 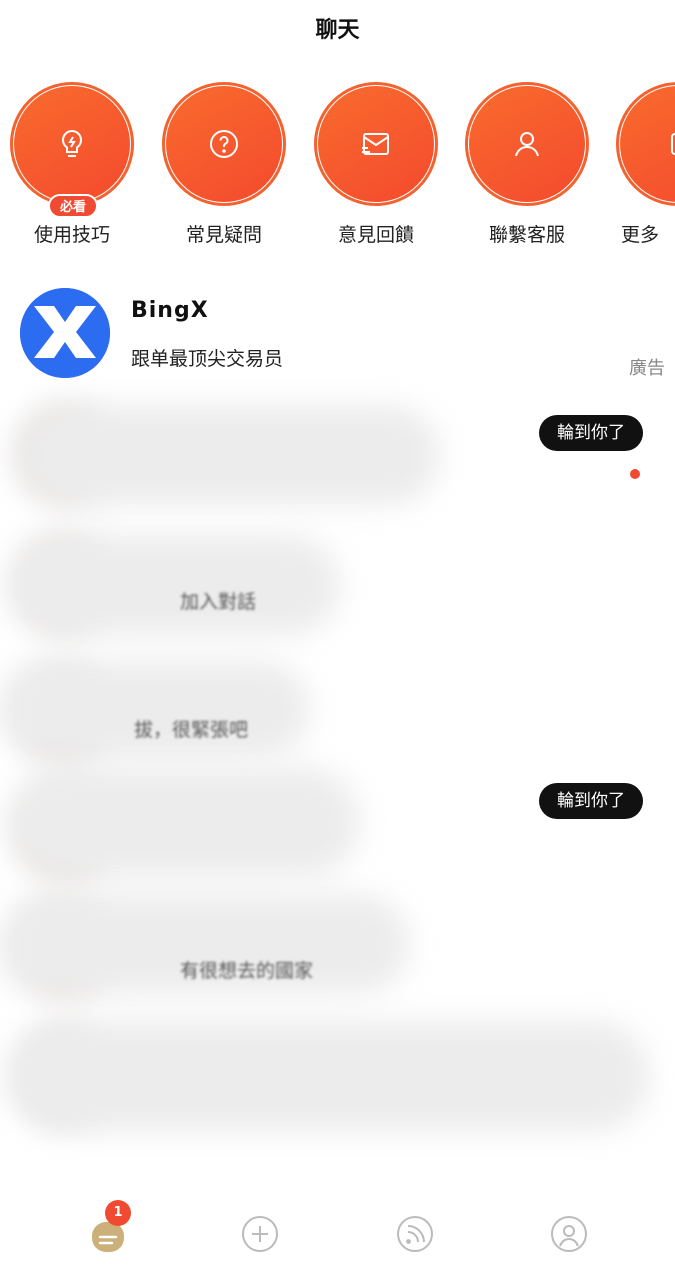 I want to click on shortcut-label: 使用技巧, so click(x=71, y=235).